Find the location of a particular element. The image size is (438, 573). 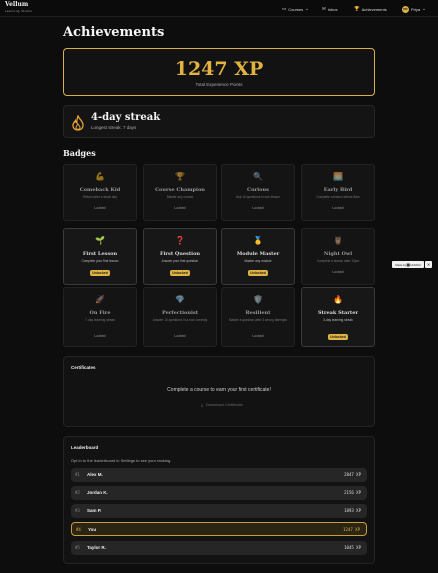

leaderboard-row: #3 Sam P. 1893 XP is located at coordinates (219, 511).